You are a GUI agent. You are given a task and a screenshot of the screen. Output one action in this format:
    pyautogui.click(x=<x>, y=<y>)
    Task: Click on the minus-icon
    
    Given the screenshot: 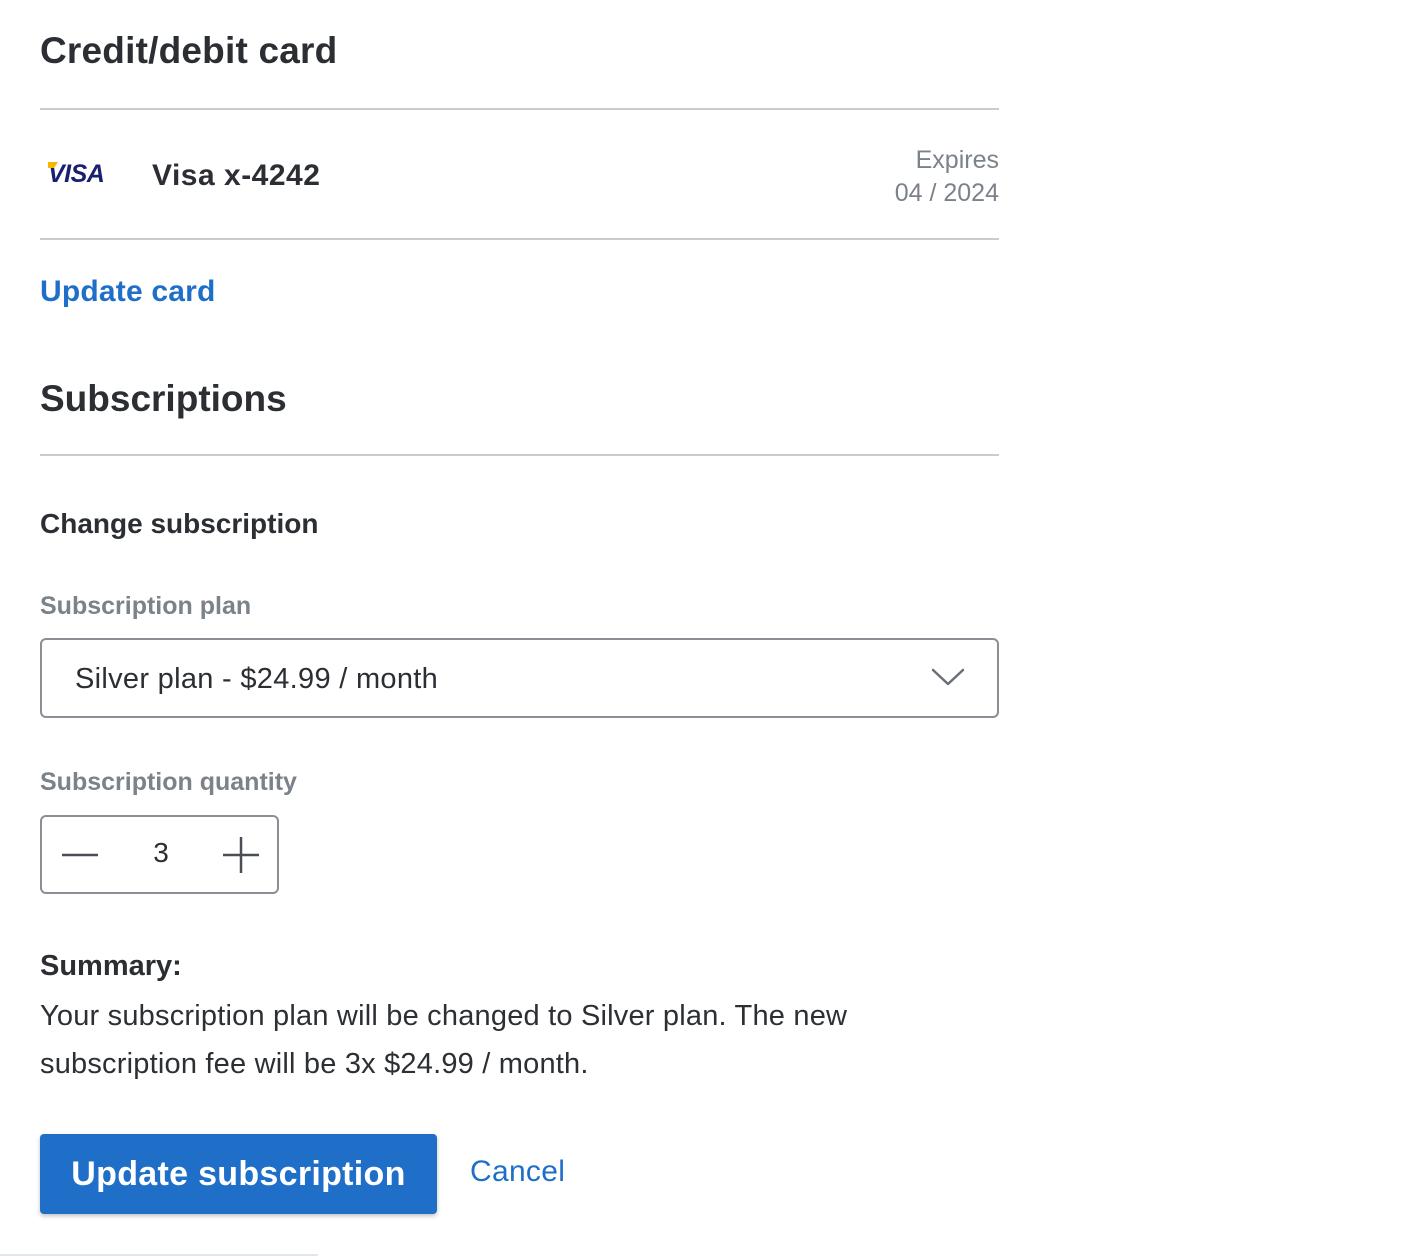 What is the action you would take?
    pyautogui.click(x=80, y=855)
    